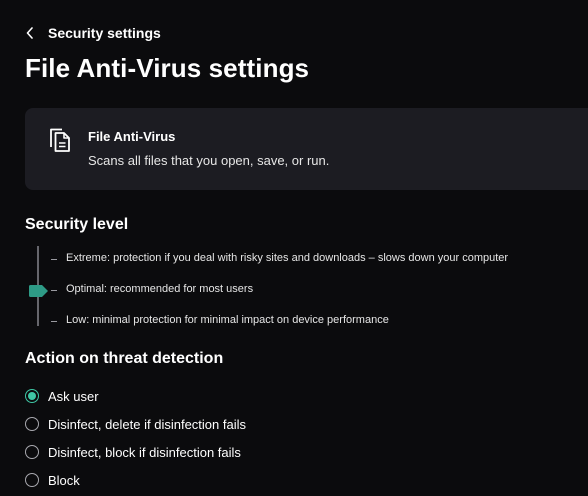 This screenshot has width=588, height=496. What do you see at coordinates (64, 480) in the screenshot?
I see `radio-label: Block` at bounding box center [64, 480].